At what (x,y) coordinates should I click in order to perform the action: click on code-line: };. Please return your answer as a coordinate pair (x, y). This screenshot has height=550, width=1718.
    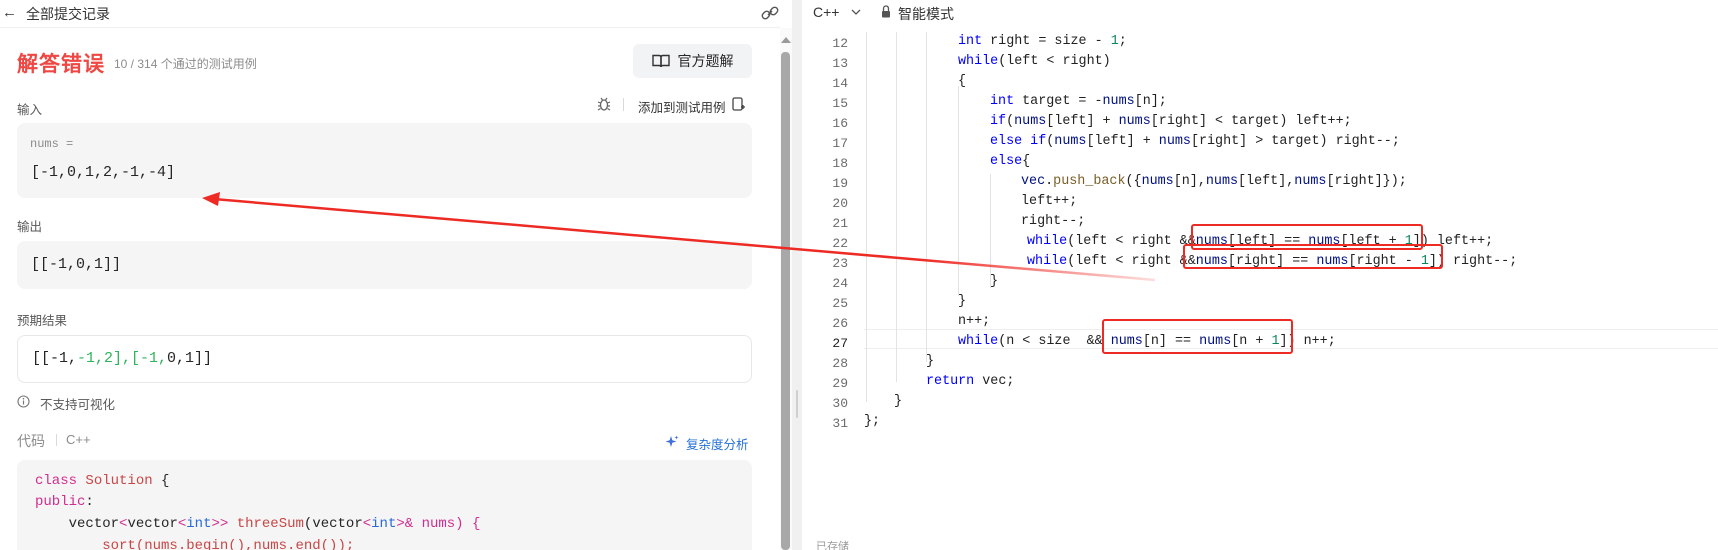
    Looking at the image, I should click on (872, 421).